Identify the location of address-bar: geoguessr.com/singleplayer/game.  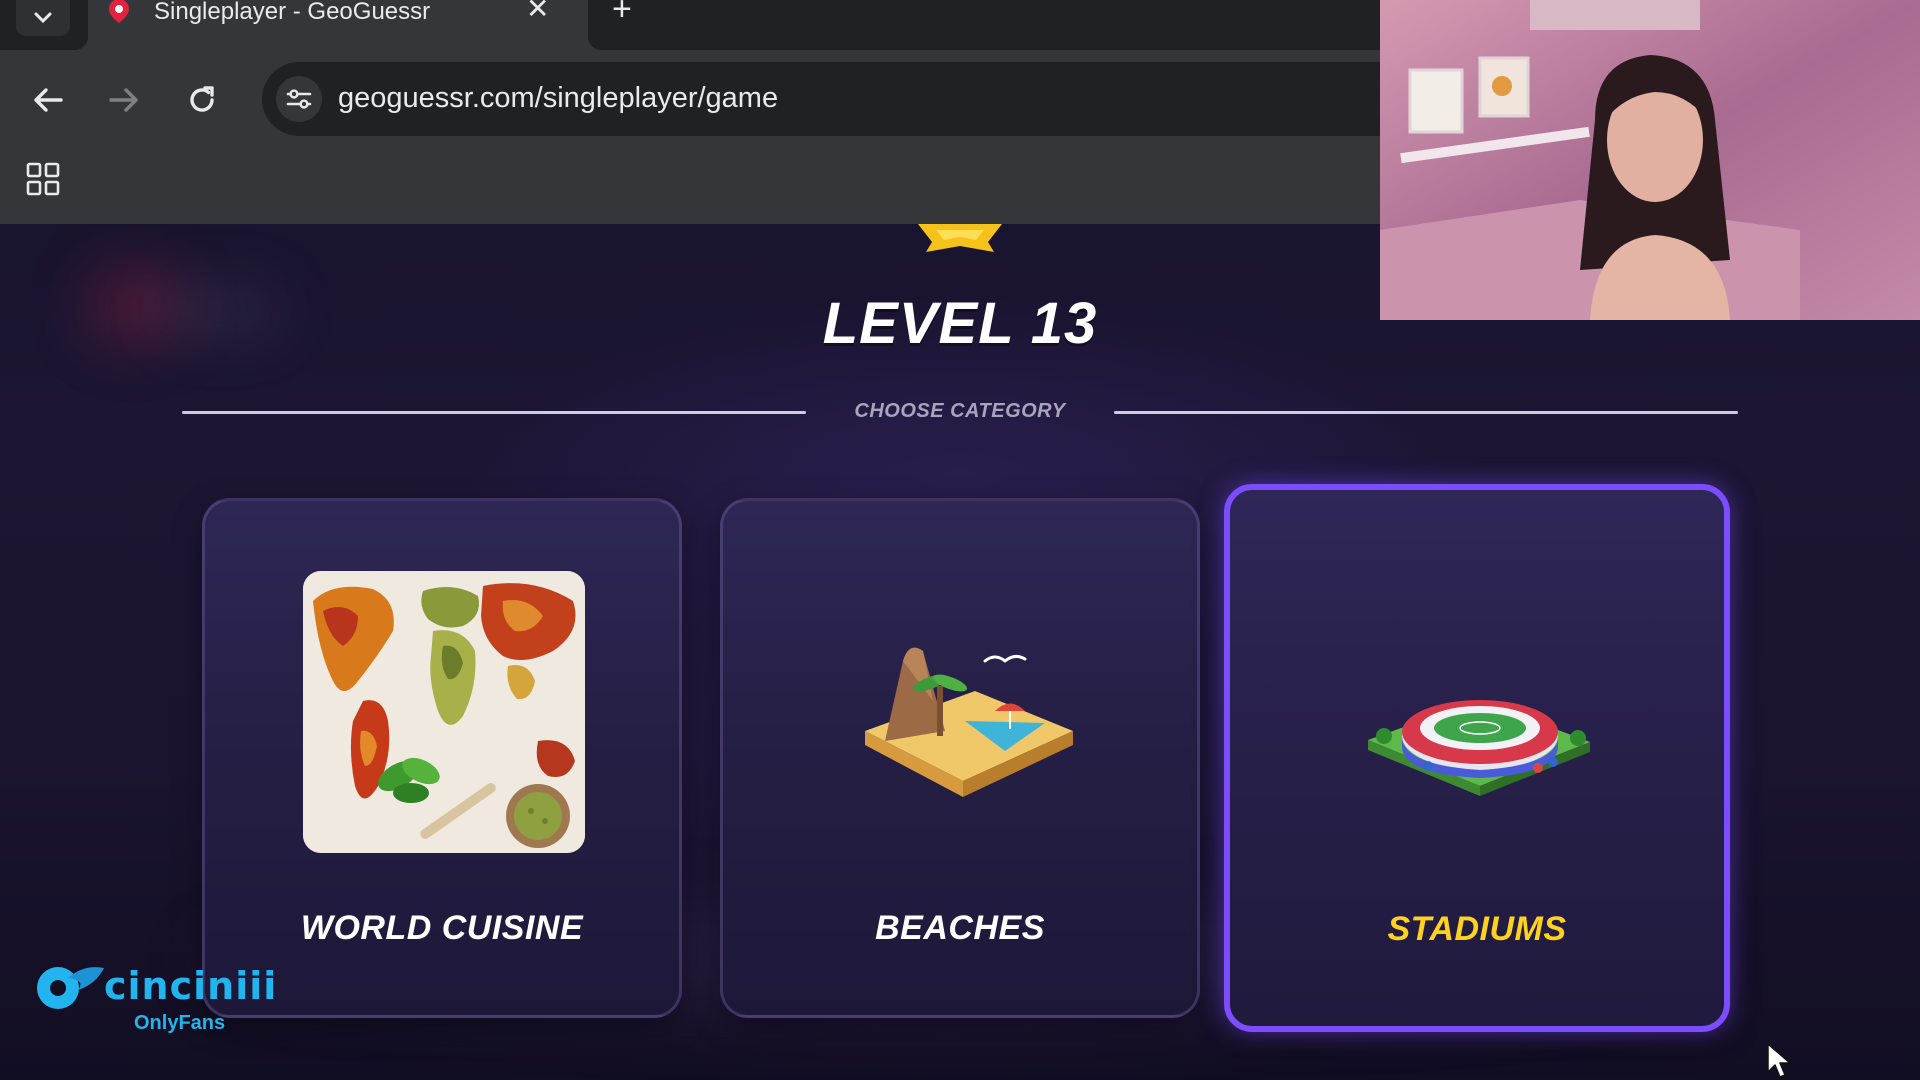
(842, 99).